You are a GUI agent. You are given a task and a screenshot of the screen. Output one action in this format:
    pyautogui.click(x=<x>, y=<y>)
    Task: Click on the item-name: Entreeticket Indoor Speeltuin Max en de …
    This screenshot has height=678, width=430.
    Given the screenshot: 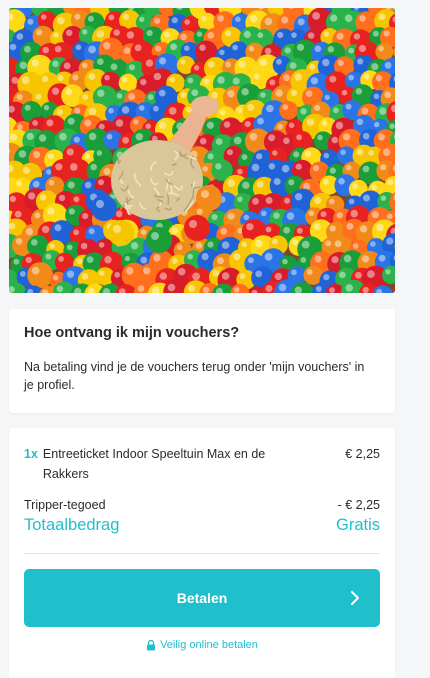 What is the action you would take?
    pyautogui.click(x=154, y=464)
    